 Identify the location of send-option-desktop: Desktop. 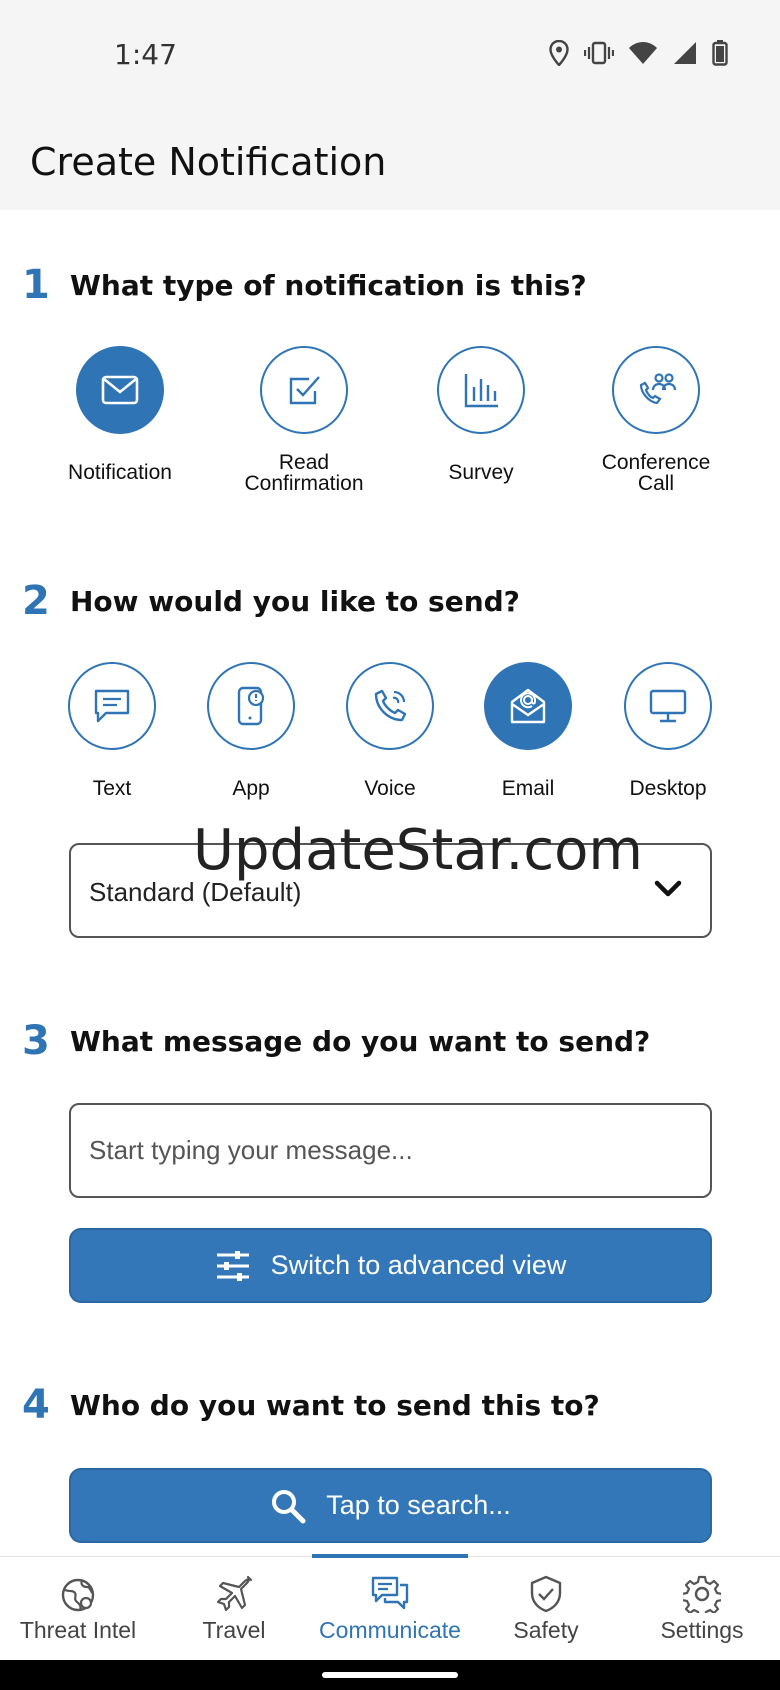
(668, 730).